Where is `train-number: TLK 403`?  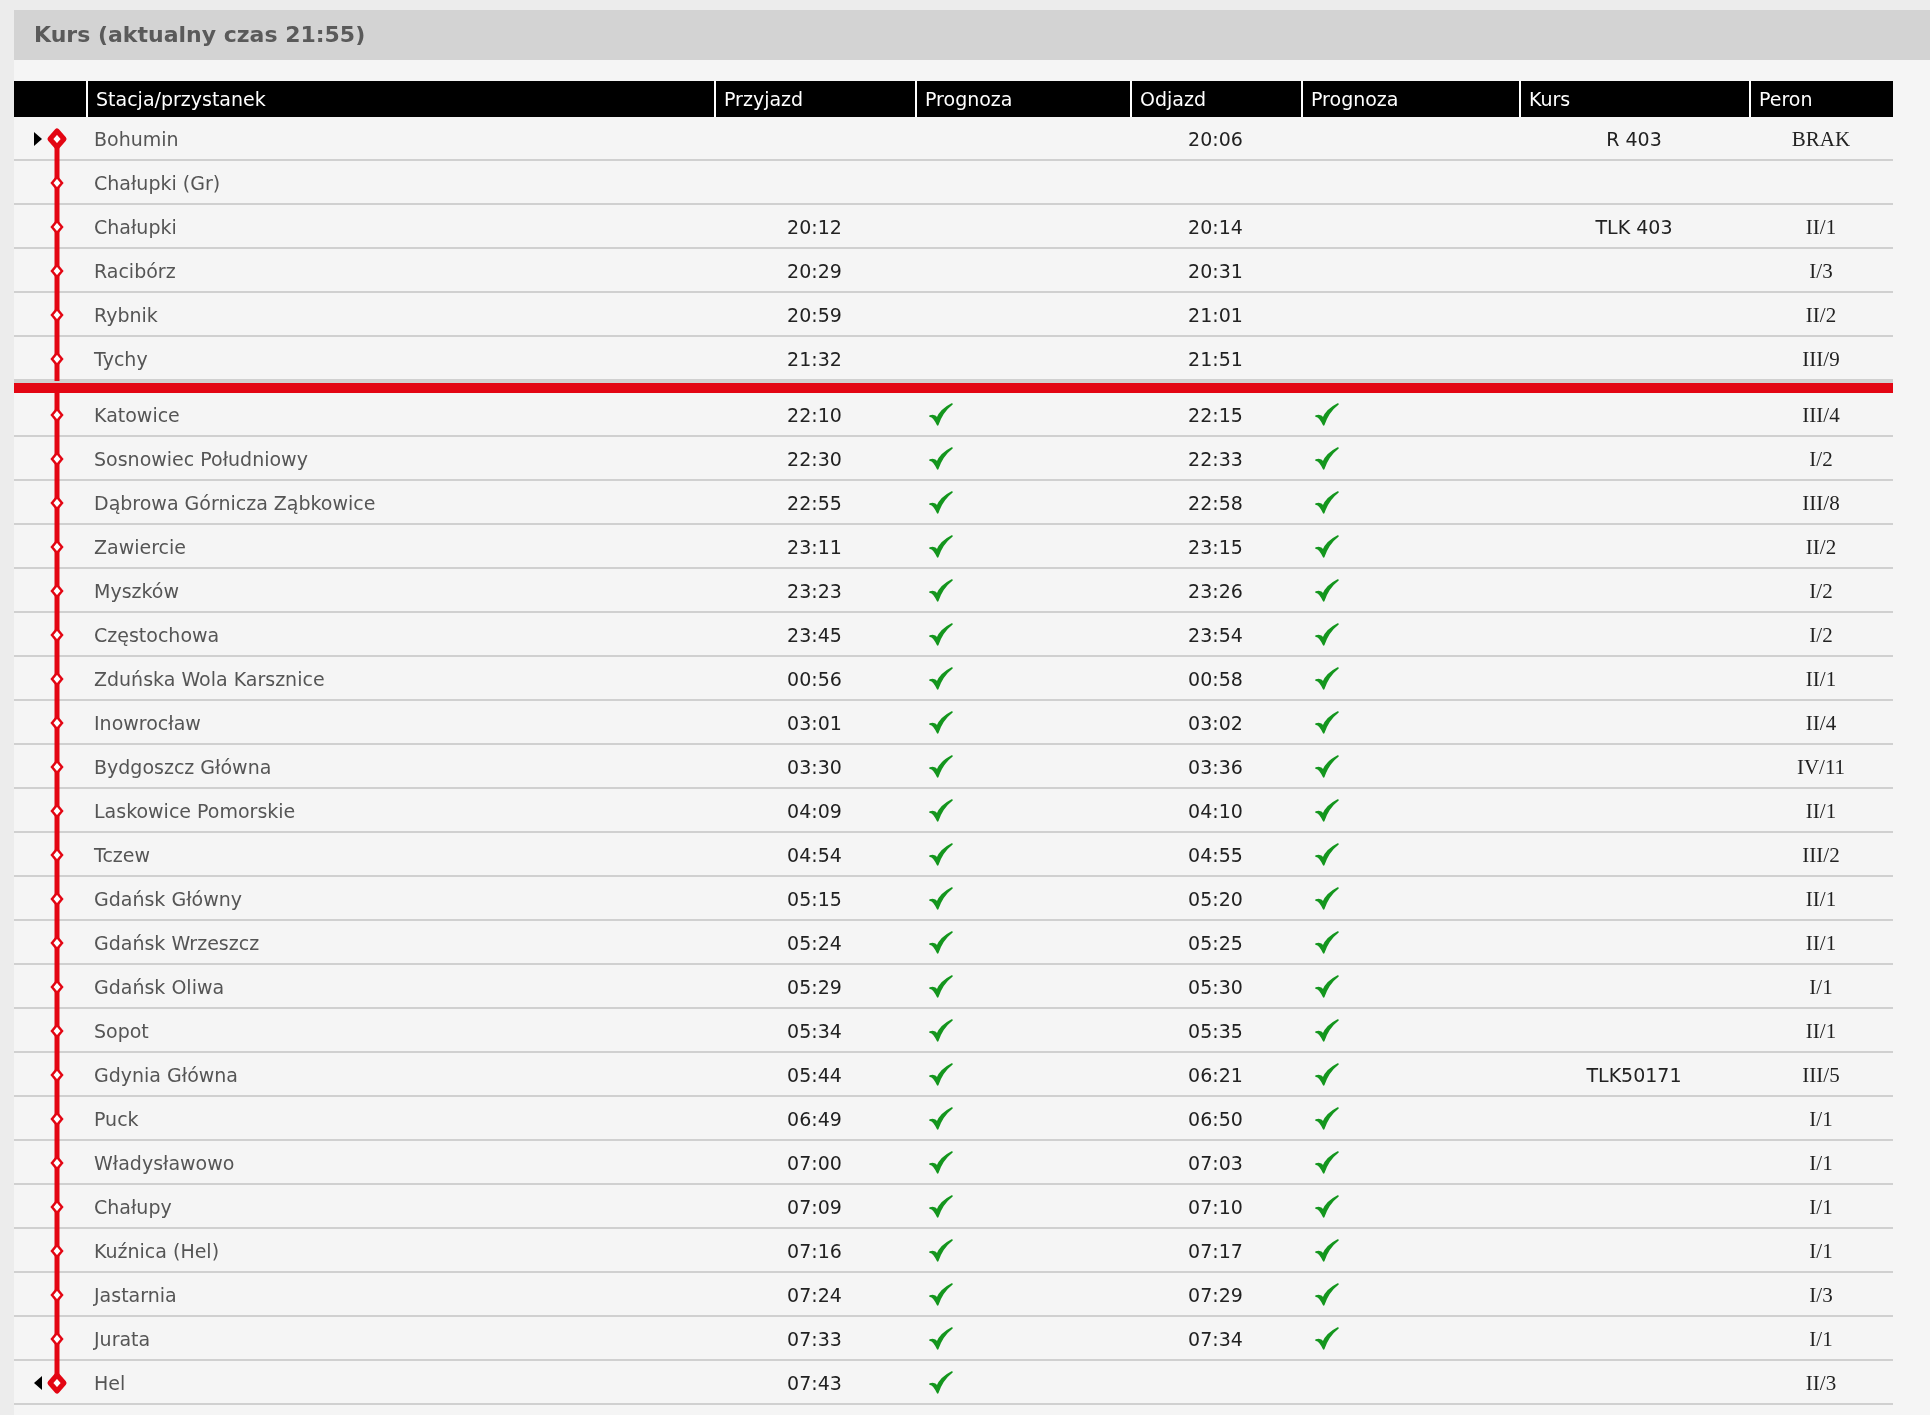 train-number: TLK 403 is located at coordinates (1634, 227).